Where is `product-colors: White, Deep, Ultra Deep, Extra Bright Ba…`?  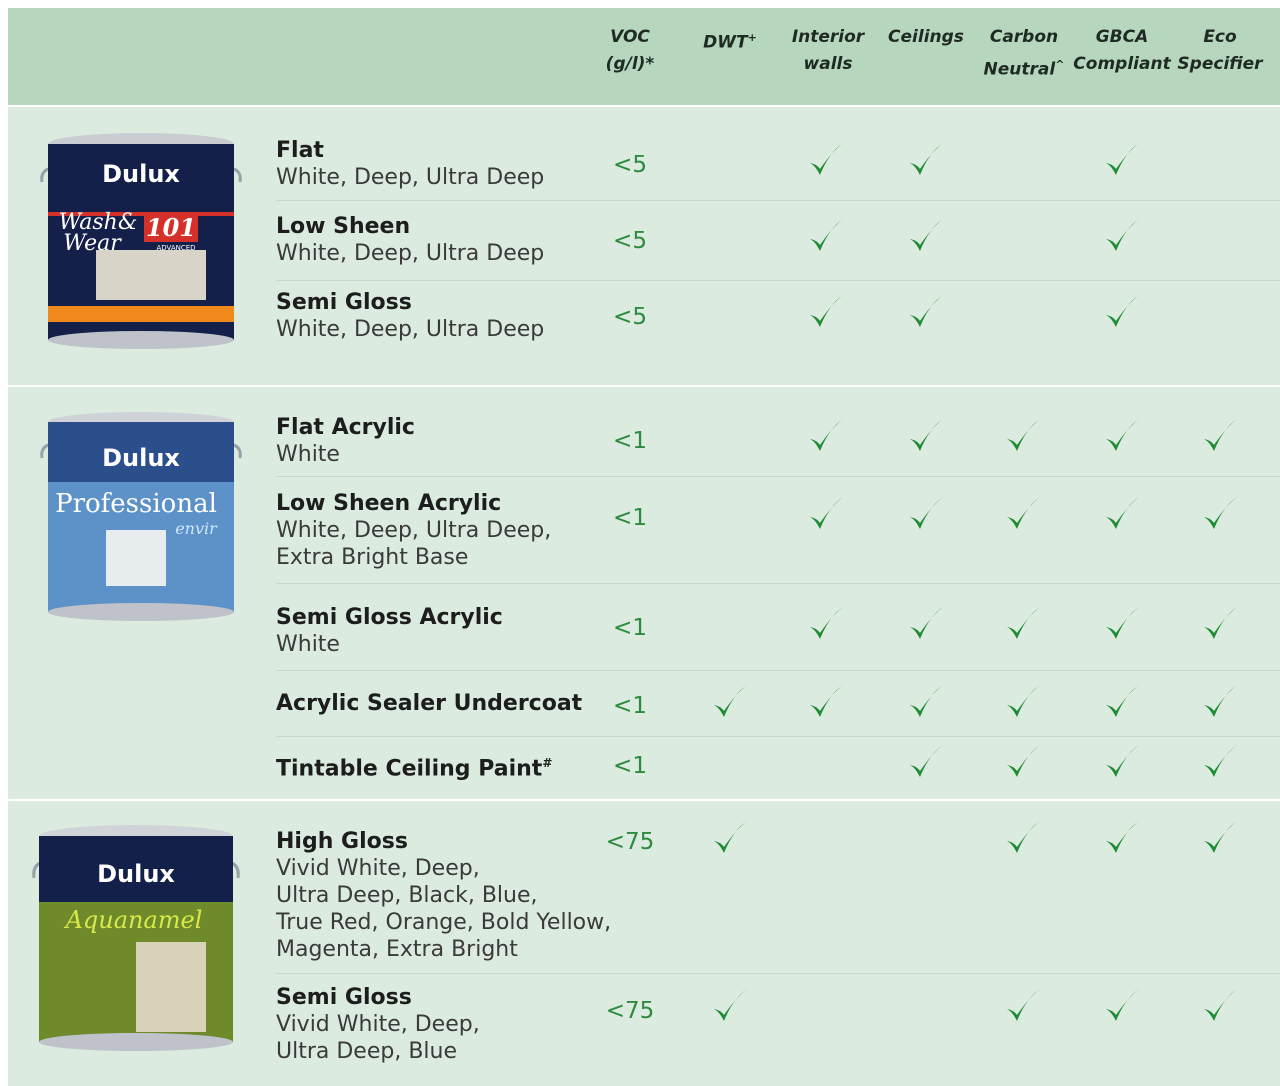
product-colors: White, Deep, Ultra Deep, Extra Bright Ba… is located at coordinates (414, 544).